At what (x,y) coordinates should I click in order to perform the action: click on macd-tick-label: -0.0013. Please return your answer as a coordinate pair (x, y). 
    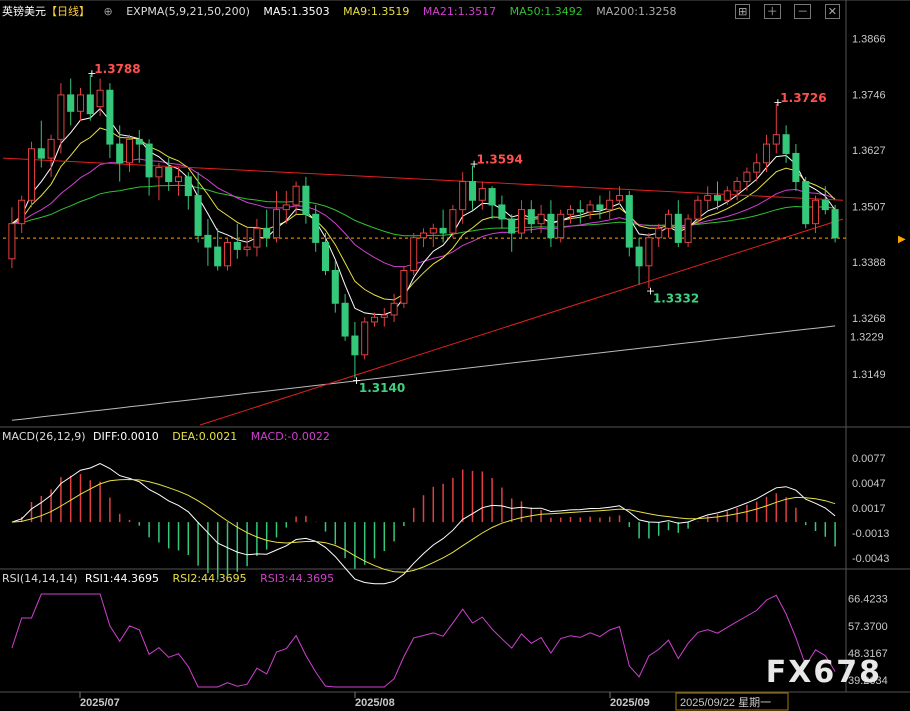
    Looking at the image, I should click on (870, 534).